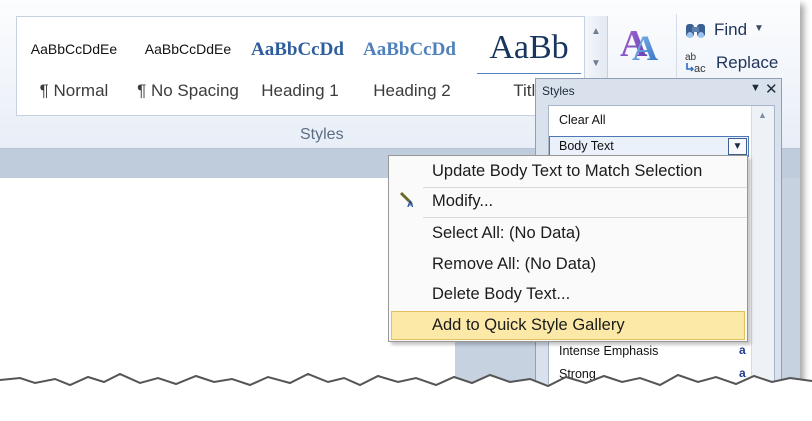  I want to click on menu-update-label: Update Body Text to Match Selection, so click(567, 171).